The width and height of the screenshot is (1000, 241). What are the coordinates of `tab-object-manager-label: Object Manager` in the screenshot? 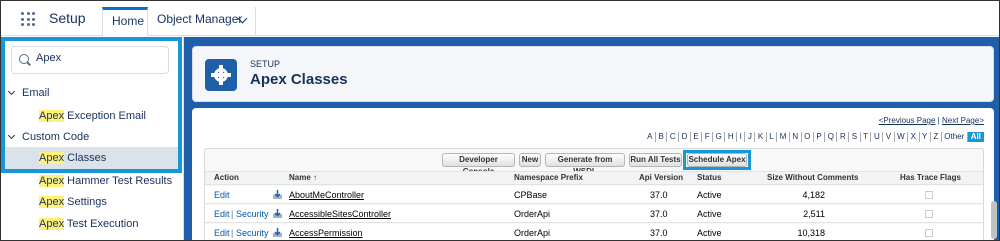 It's located at (200, 19).